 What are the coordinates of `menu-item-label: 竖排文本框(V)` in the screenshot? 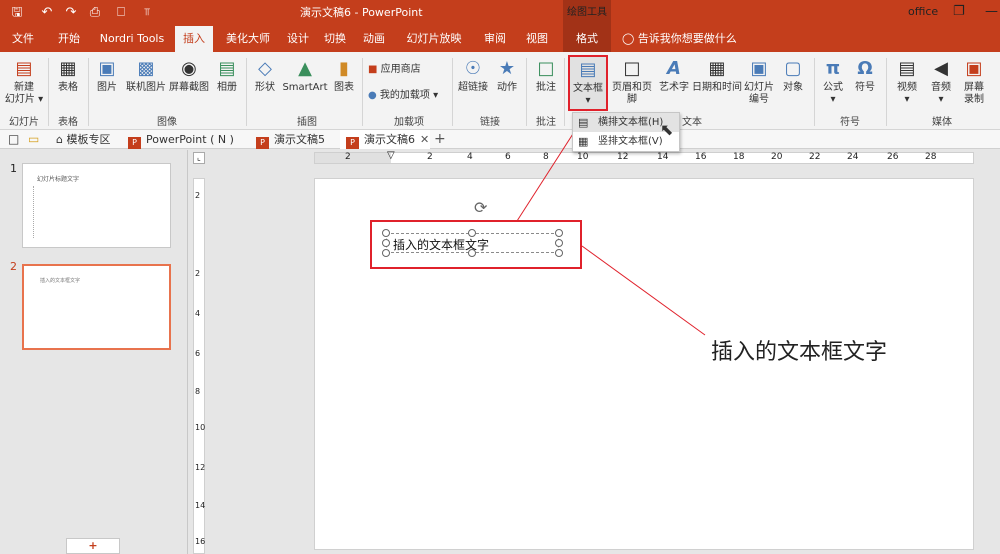 It's located at (630, 141).